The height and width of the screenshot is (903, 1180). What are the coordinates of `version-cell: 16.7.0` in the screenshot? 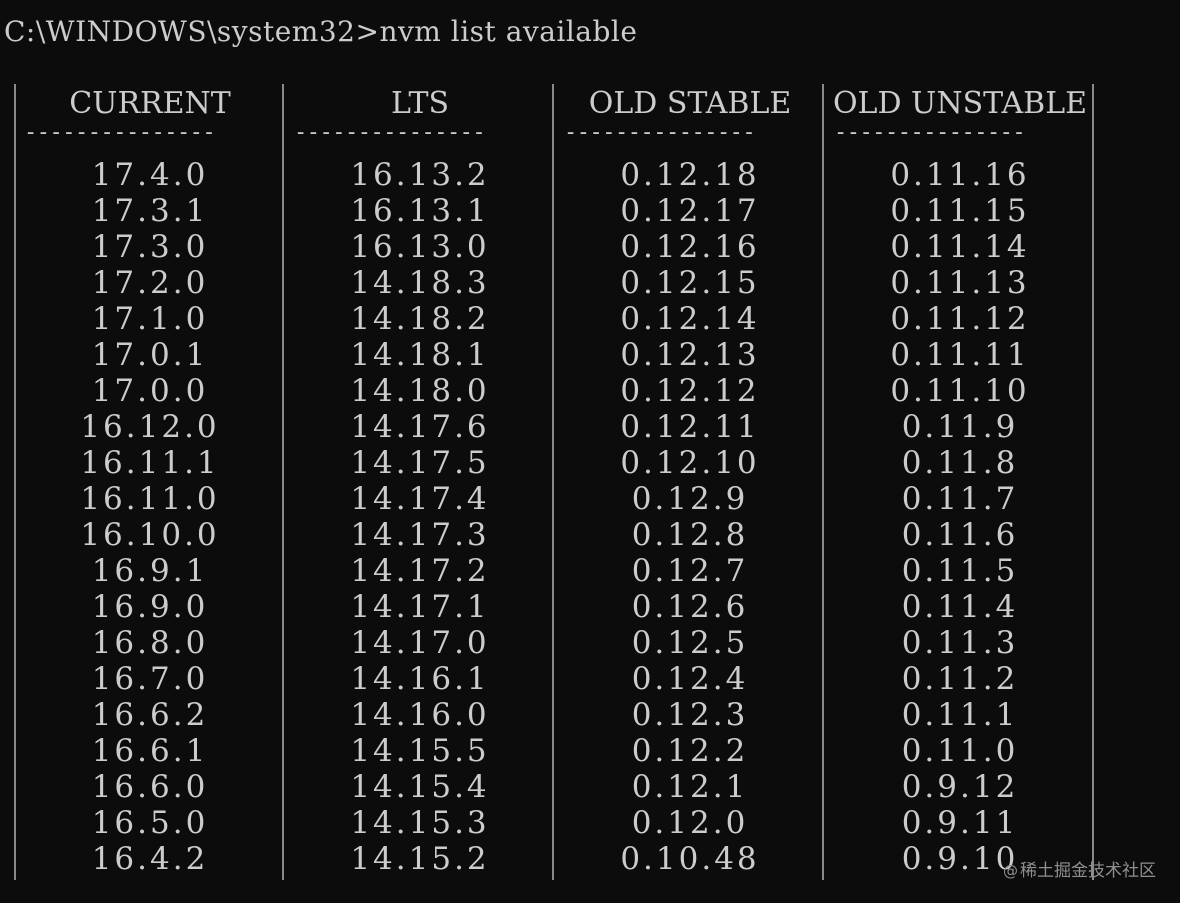 It's located at (150, 679).